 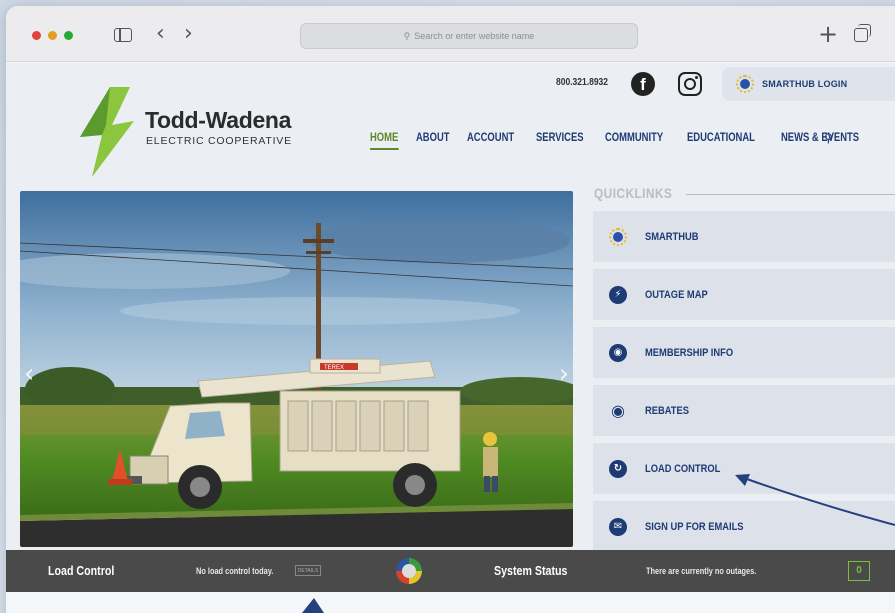 What do you see at coordinates (690, 84) in the screenshot?
I see `instagram-icon` at bounding box center [690, 84].